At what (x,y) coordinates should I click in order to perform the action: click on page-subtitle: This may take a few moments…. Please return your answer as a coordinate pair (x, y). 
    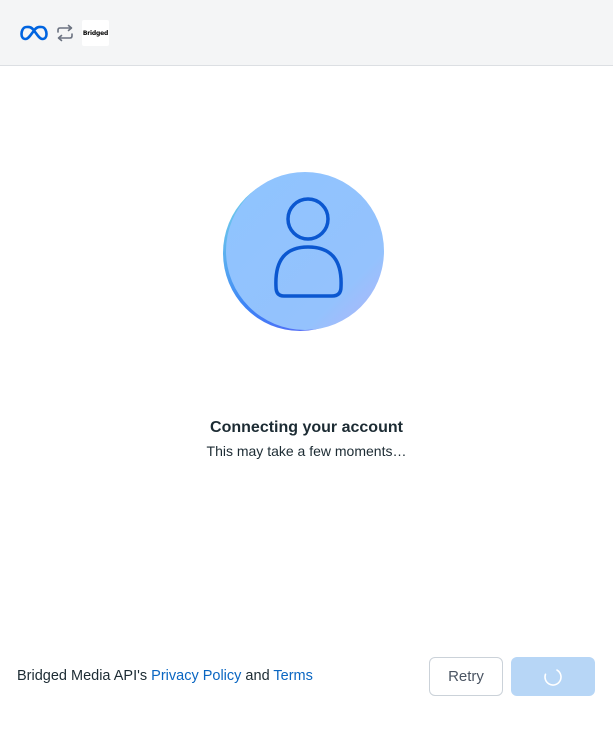
    Looking at the image, I should click on (306, 451).